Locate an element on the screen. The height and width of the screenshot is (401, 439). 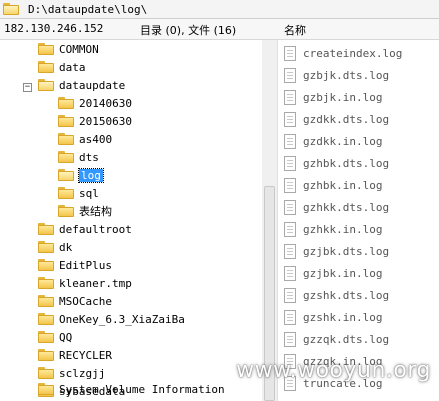
file-item: gzbjk.dts.log is located at coordinates (334, 75).